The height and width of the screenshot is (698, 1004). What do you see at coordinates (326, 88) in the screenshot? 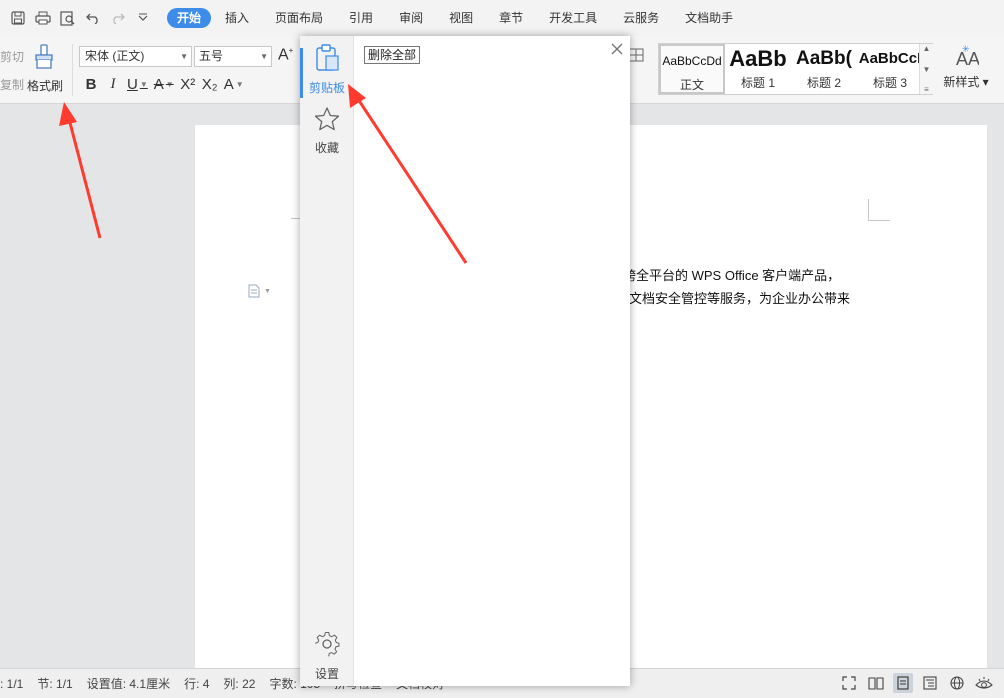
I see `rail-item-label: 剪贴板` at bounding box center [326, 88].